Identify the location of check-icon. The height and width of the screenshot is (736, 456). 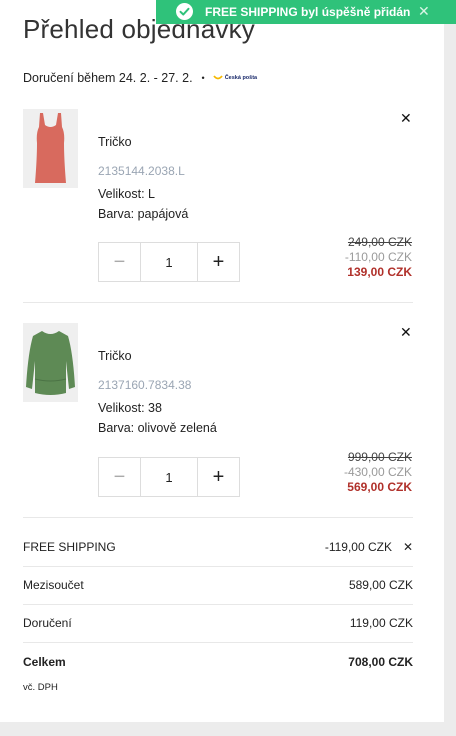
(184, 11).